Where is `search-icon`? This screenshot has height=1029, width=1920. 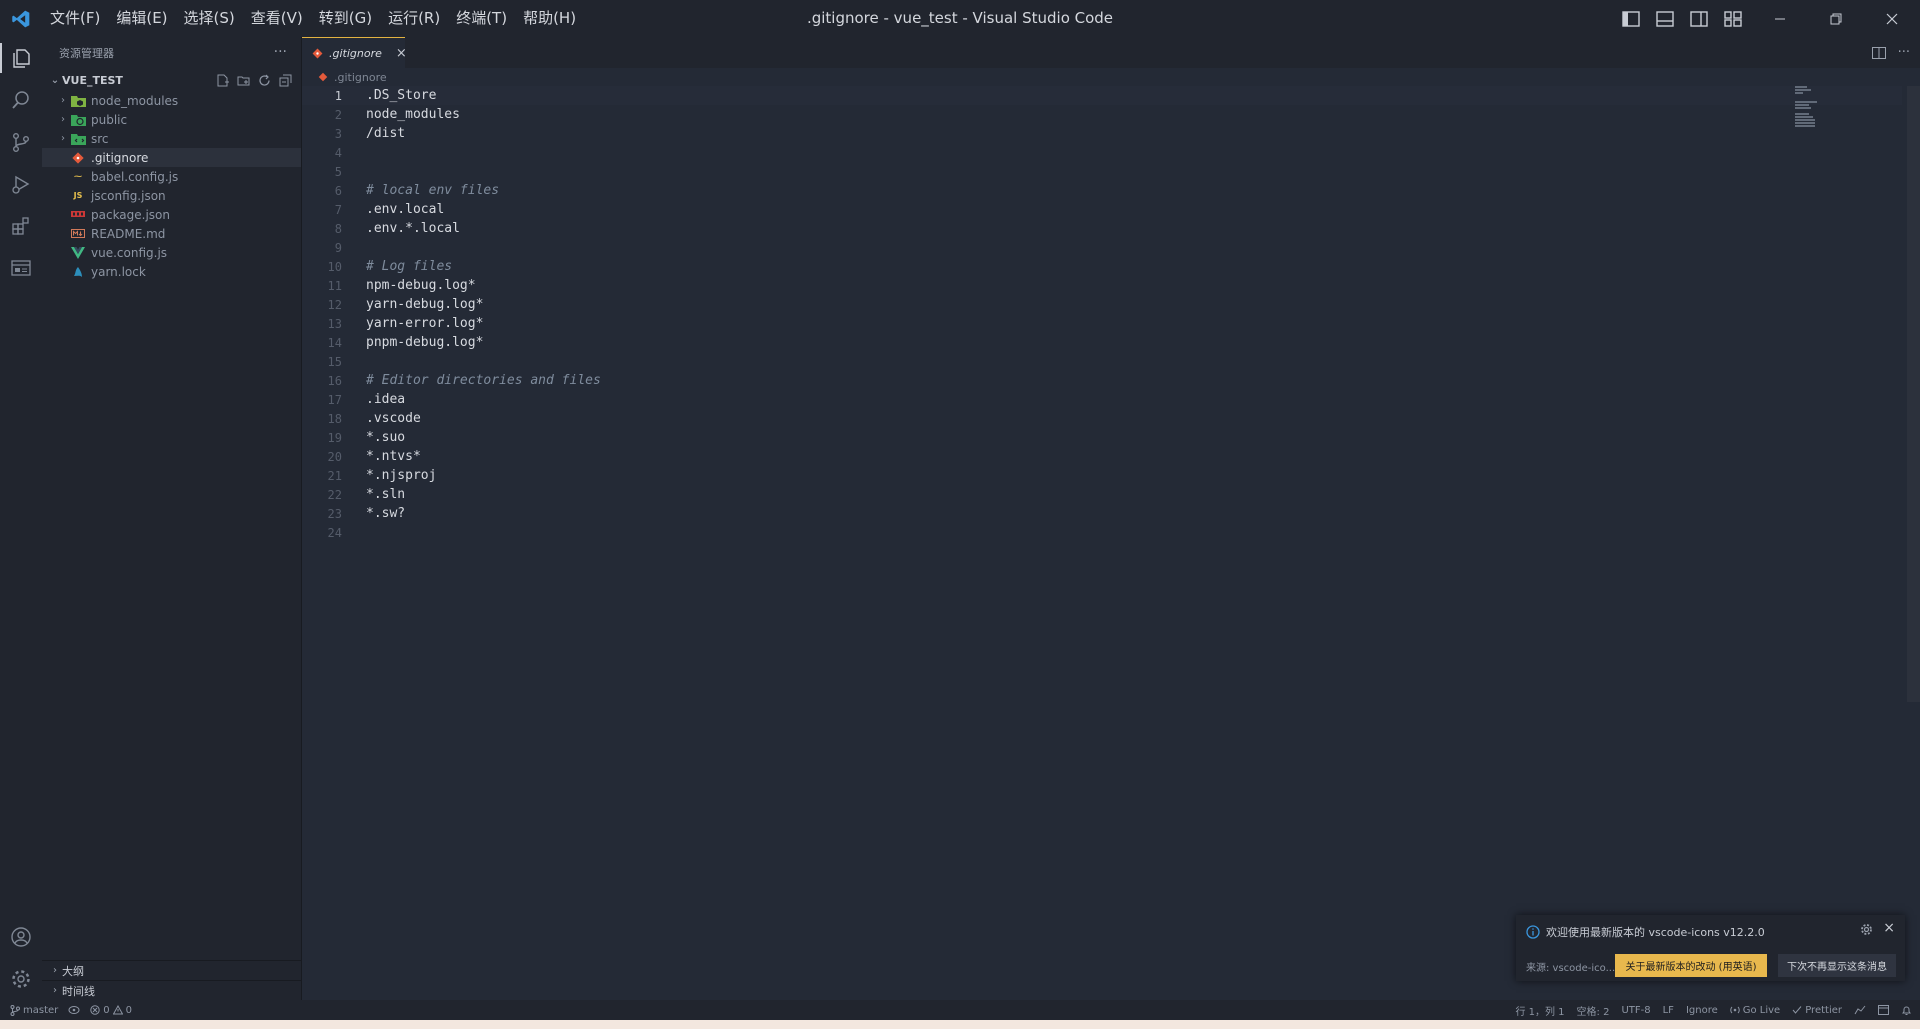 search-icon is located at coordinates (21, 100).